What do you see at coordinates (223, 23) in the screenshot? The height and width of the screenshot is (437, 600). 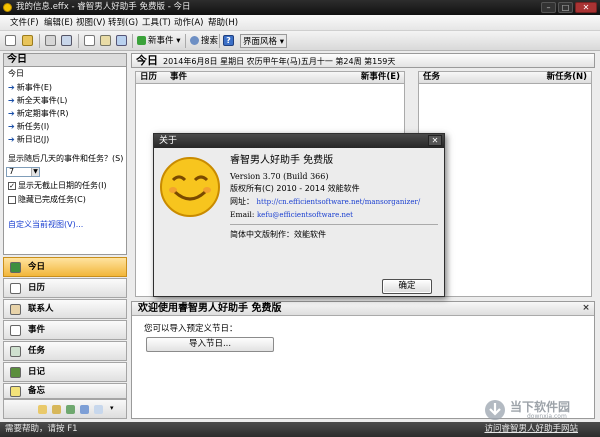 I see `menu-help: 帮助(H)` at bounding box center [223, 23].